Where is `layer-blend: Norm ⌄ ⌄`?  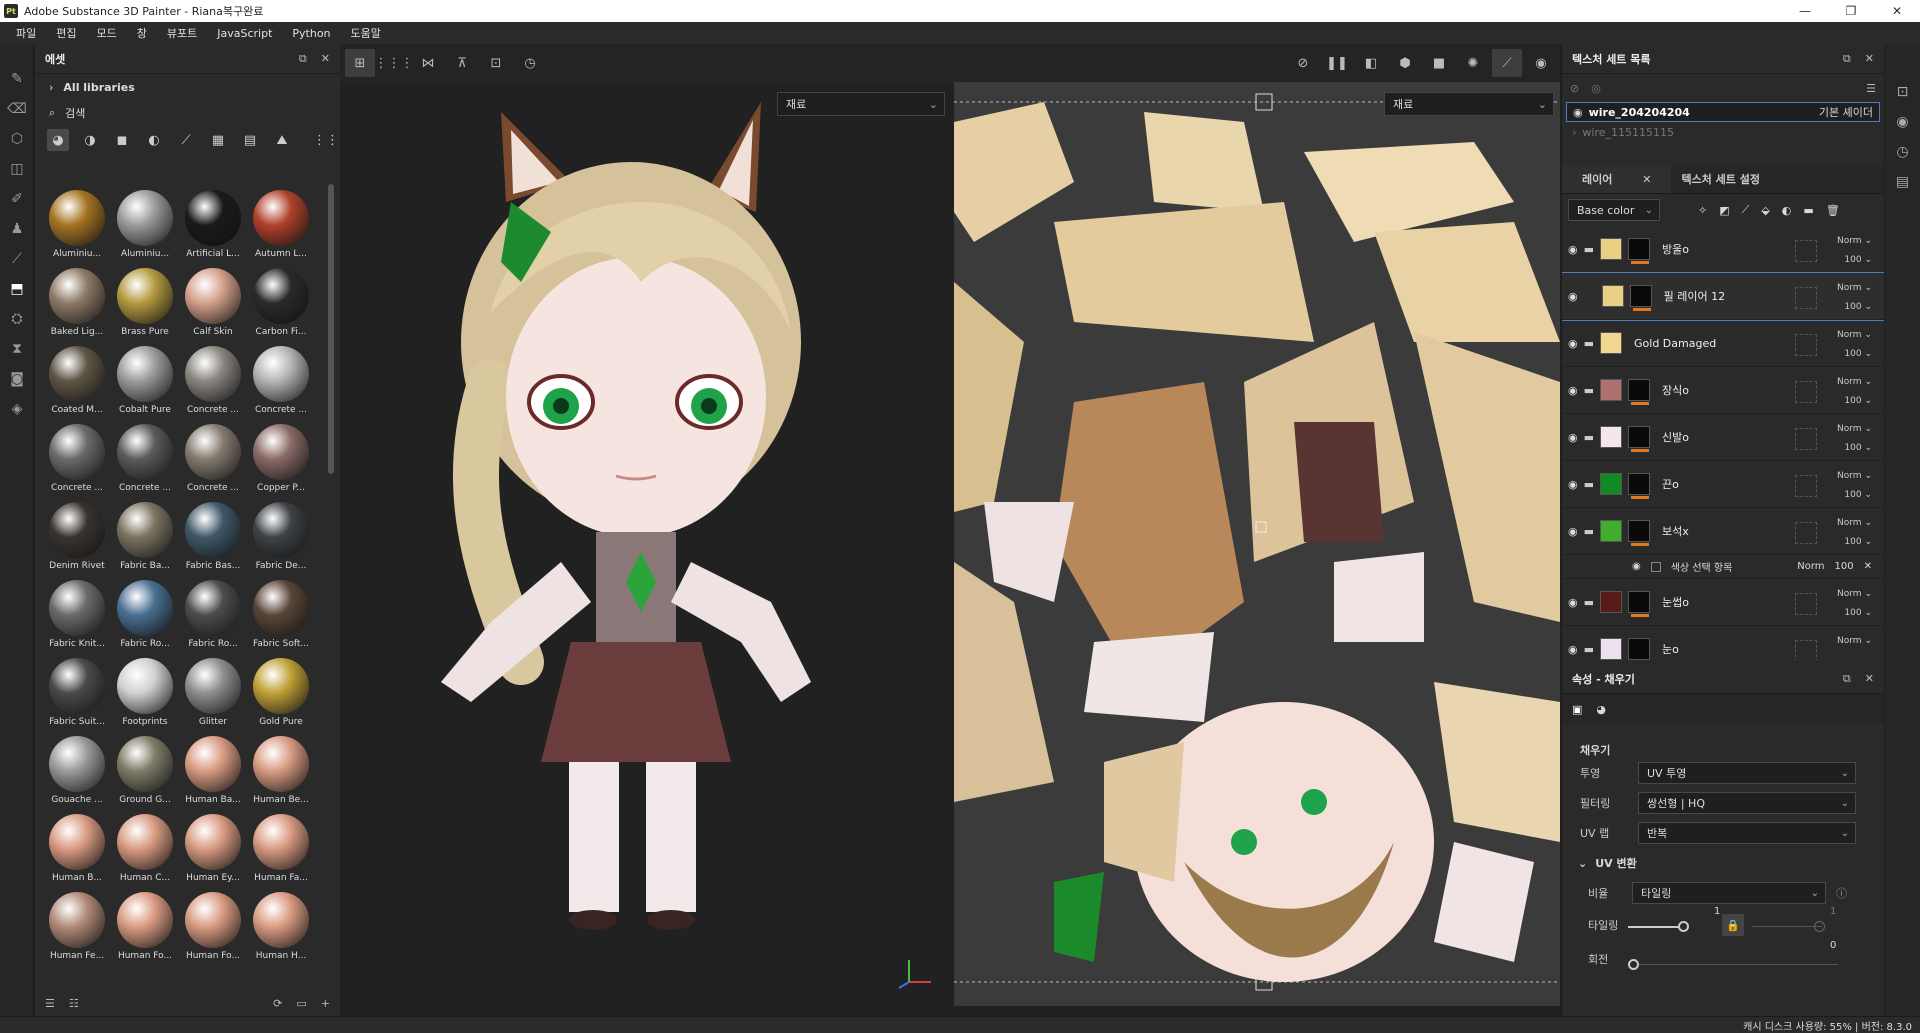
layer-blend: Norm ⌄ ⌄ is located at coordinates (1833, 646).